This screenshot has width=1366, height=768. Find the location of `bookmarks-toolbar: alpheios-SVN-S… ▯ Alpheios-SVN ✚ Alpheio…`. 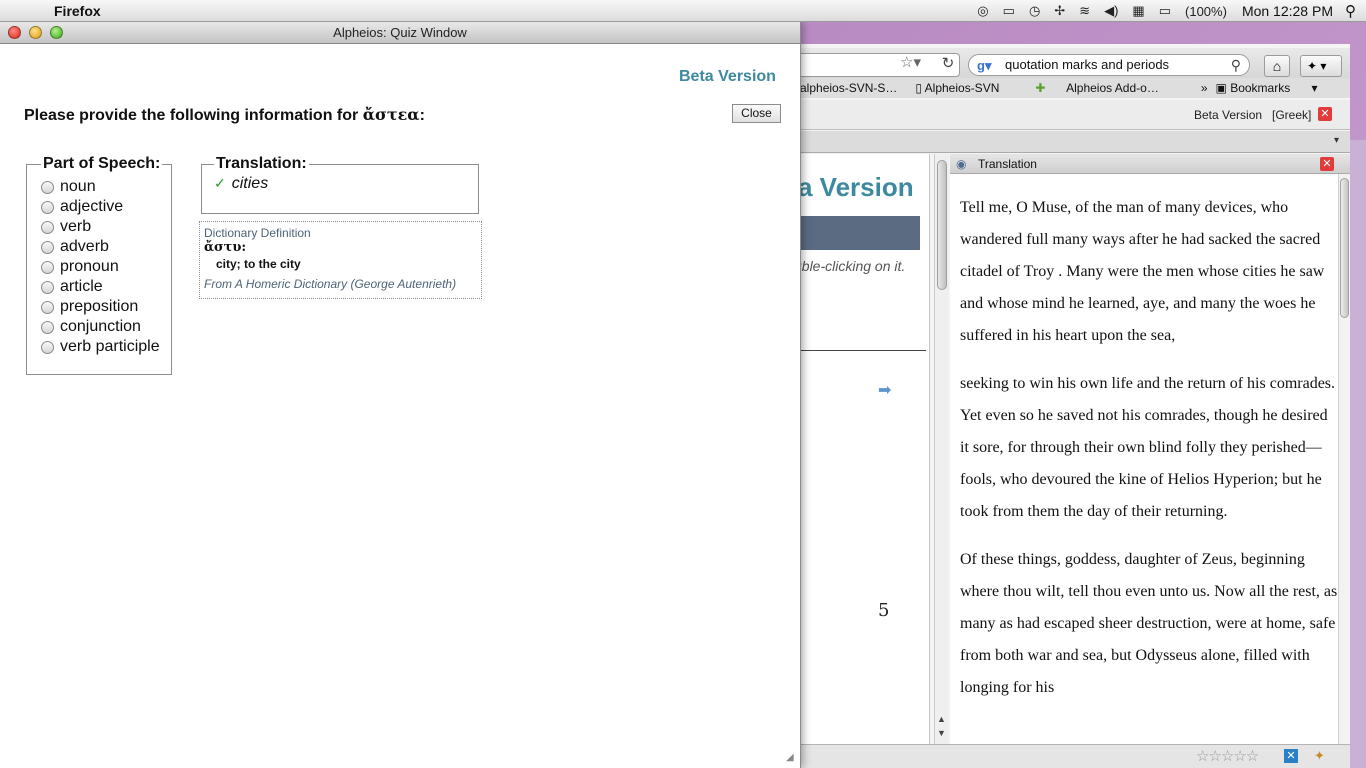

bookmarks-toolbar: alpheios-SVN-S… ▯ Alpheios-SVN ✚ Alpheio… is located at coordinates (1070, 88).